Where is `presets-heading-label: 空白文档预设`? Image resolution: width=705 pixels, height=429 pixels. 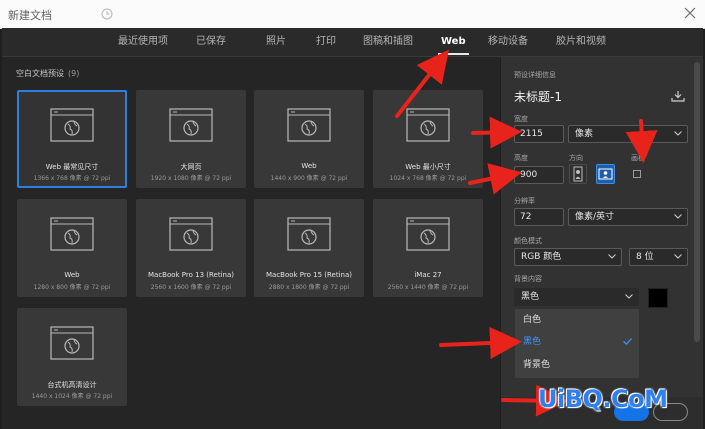 presets-heading-label: 空白文档预设 is located at coordinates (40, 73).